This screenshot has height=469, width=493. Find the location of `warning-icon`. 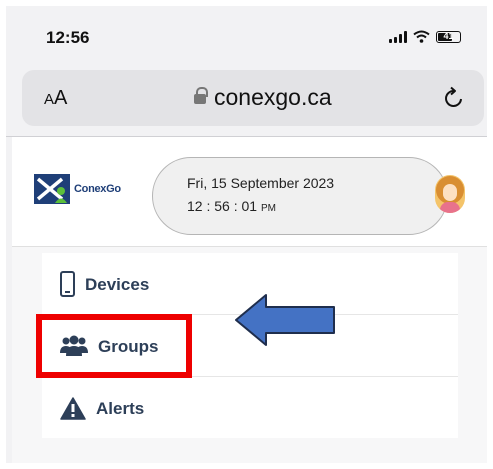

warning-icon is located at coordinates (73, 408).